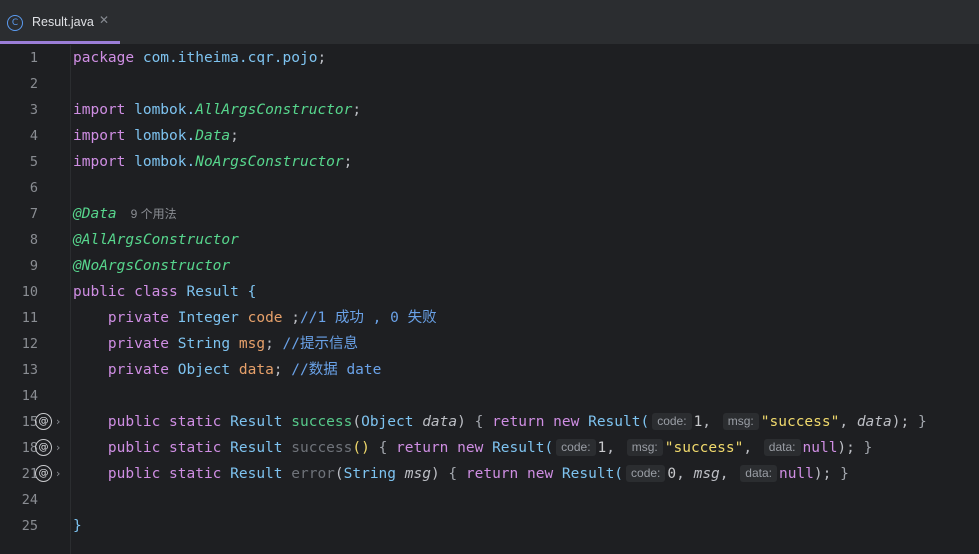 The image size is (979, 554). Describe the element at coordinates (489, 318) in the screenshot. I see `code-line: 11 private Integer code ;//1 成功 , 0 失败` at that location.